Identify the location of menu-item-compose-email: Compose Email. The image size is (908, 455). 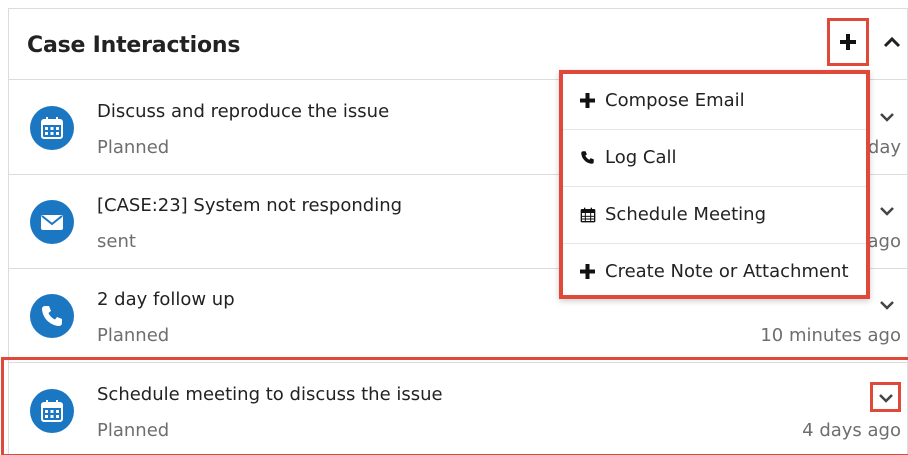
(714, 102).